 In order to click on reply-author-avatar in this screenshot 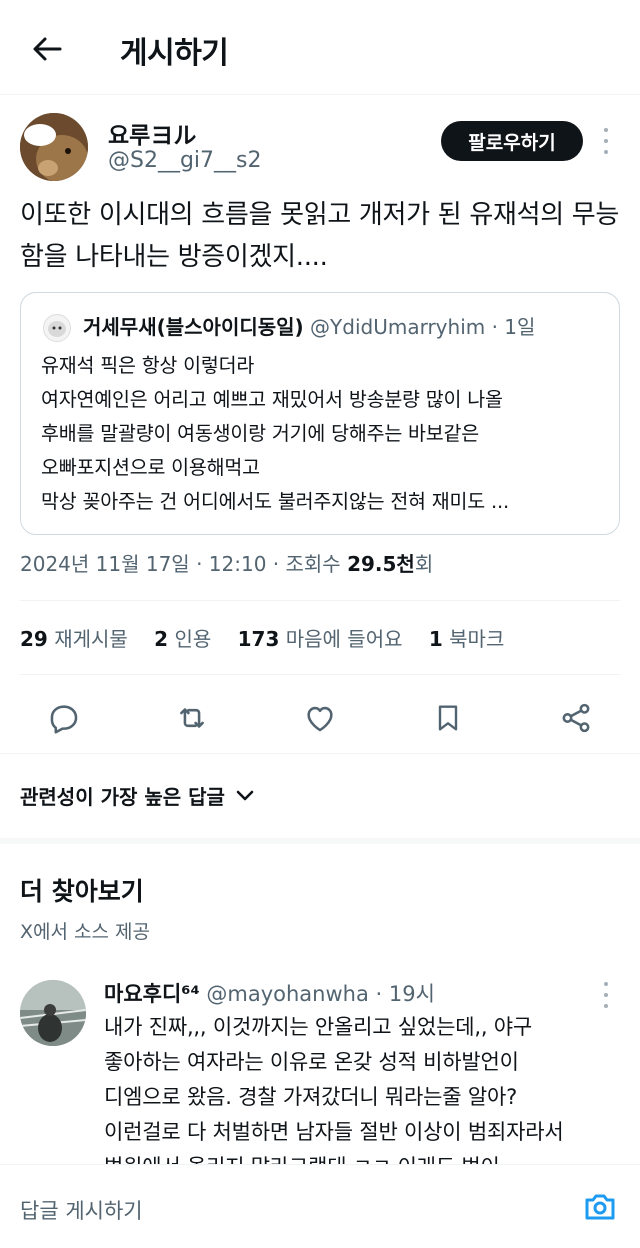, I will do `click(53, 1013)`.